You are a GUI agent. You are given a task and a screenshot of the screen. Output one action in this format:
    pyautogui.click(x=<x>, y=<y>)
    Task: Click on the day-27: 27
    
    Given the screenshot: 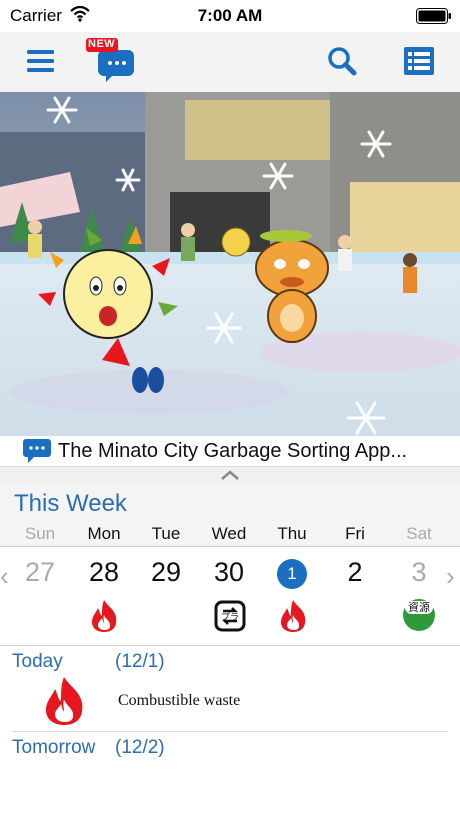 What is the action you would take?
    pyautogui.click(x=40, y=572)
    